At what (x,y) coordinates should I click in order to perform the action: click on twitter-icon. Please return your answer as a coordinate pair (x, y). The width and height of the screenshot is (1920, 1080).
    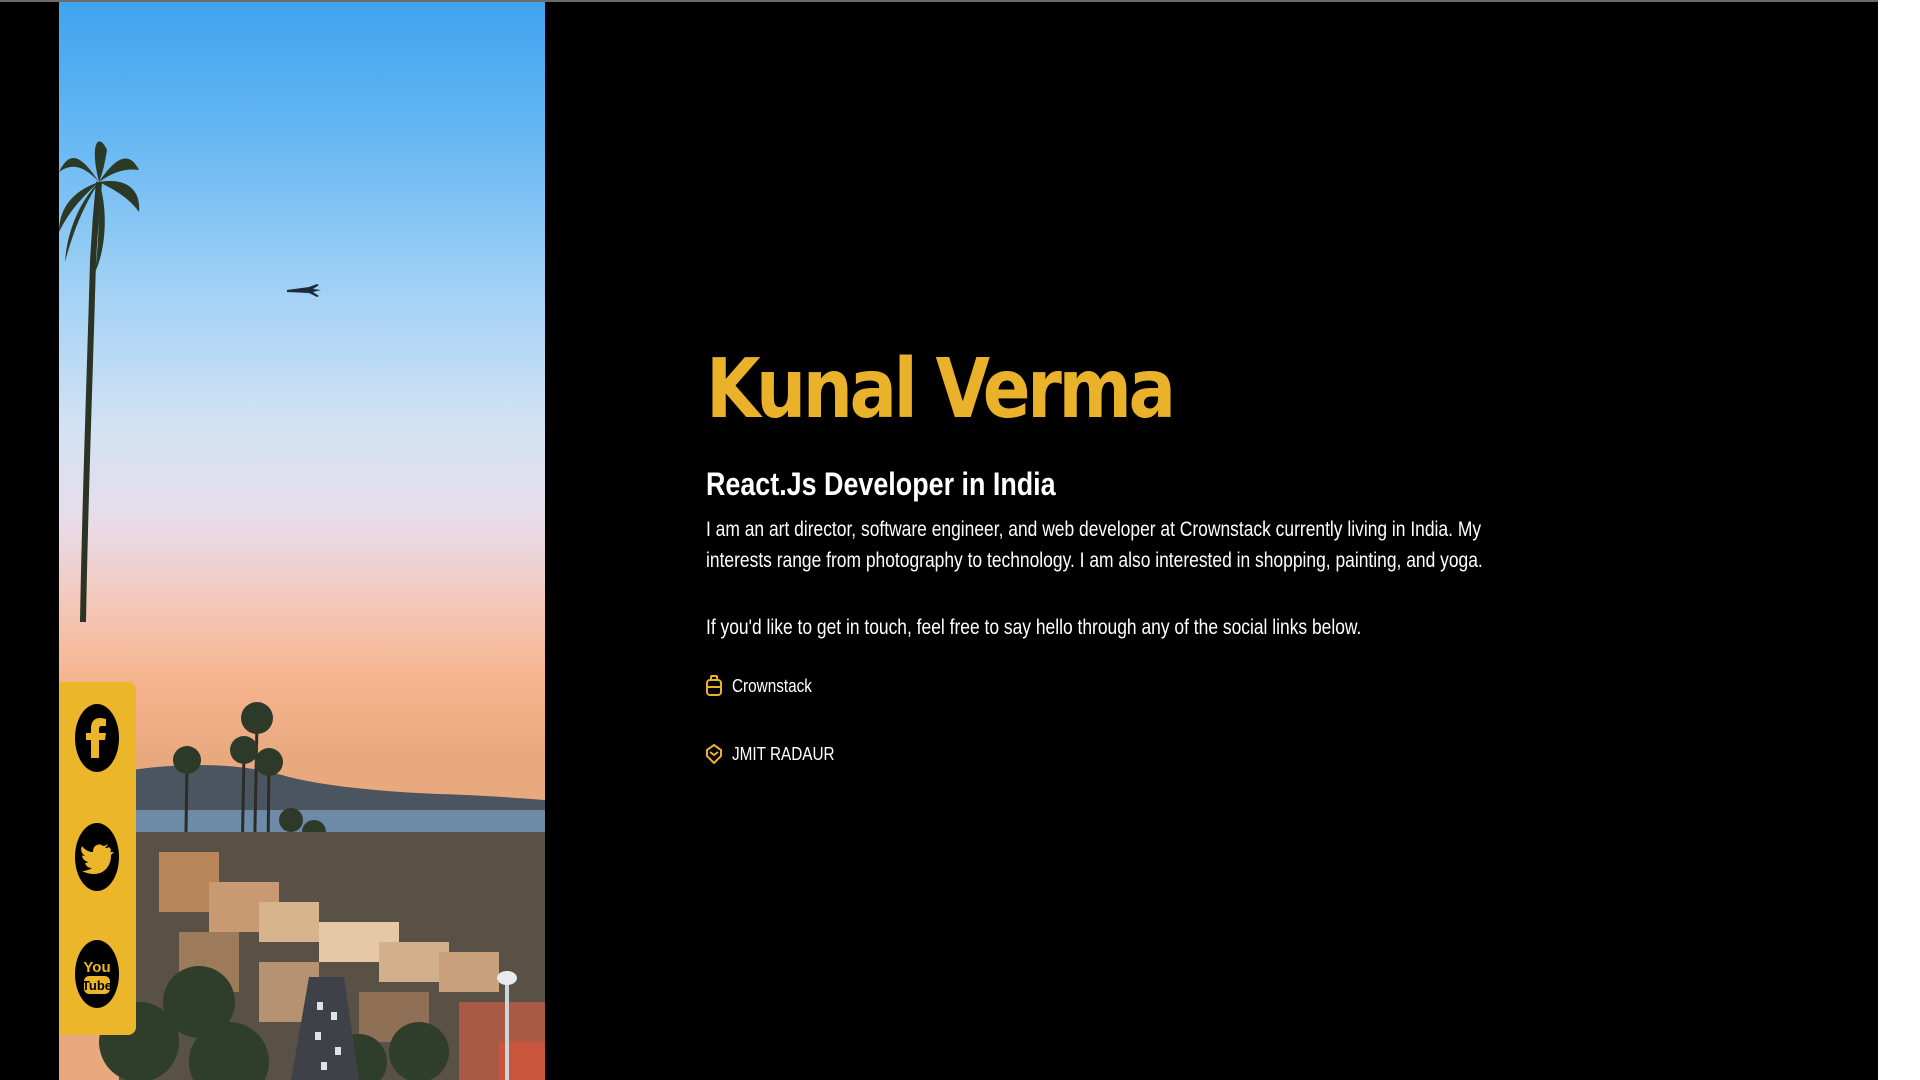
    Looking at the image, I should click on (97, 859).